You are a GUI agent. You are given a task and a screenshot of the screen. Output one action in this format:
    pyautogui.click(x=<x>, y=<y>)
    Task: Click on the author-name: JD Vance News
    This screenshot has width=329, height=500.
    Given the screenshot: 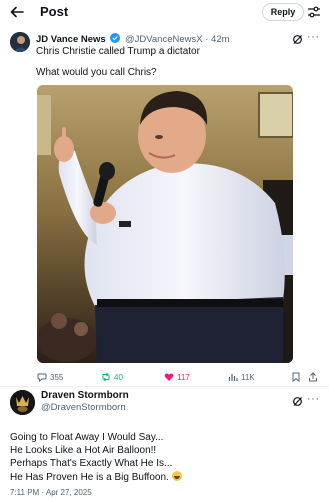 What is the action you would take?
    pyautogui.click(x=71, y=39)
    